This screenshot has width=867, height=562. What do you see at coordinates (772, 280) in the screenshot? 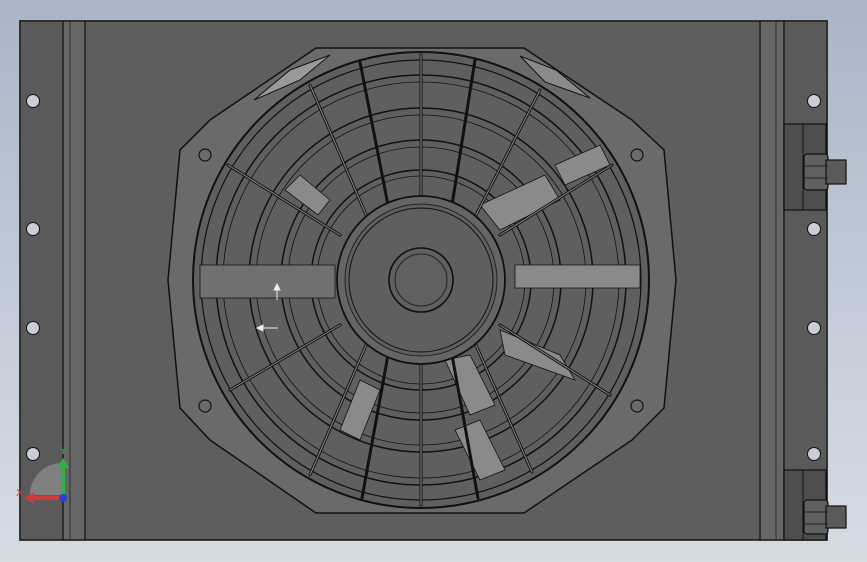
I see `right-frame-rail` at bounding box center [772, 280].